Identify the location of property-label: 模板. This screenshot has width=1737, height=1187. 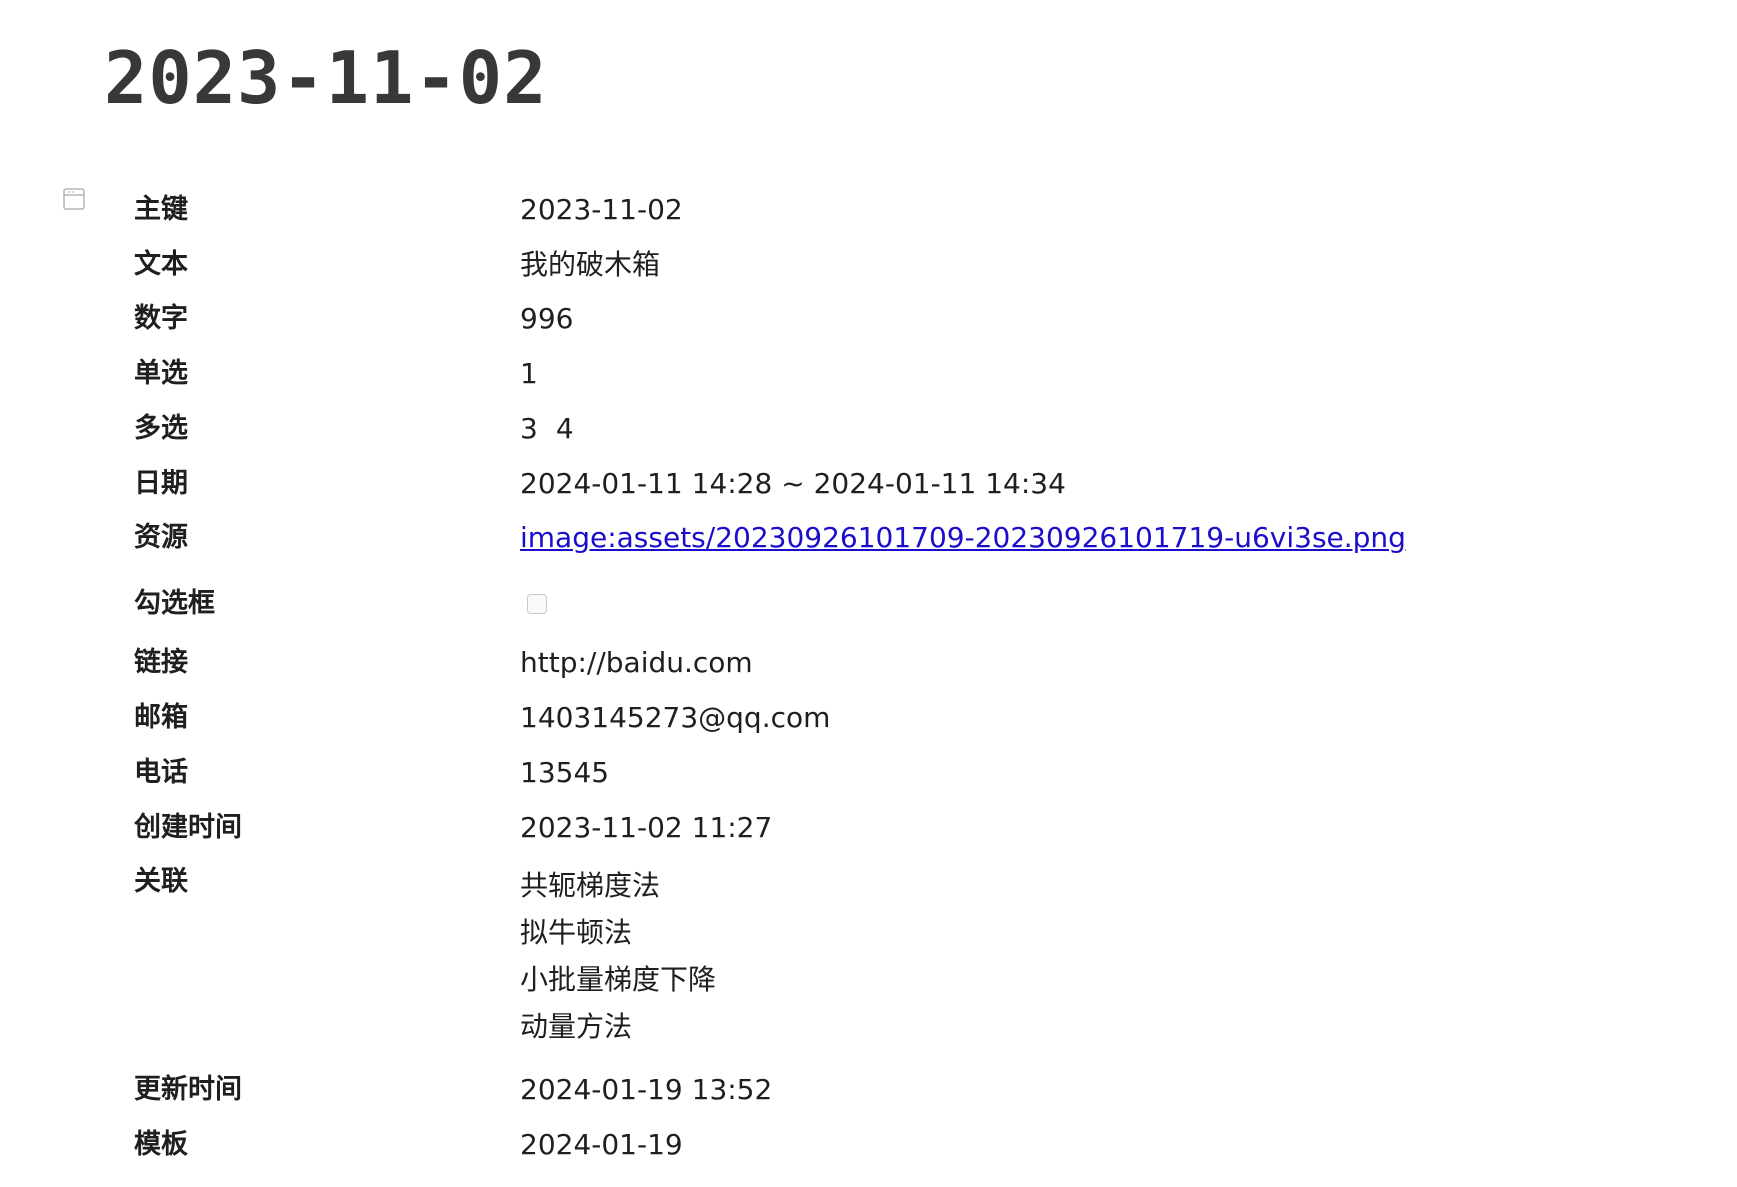
(161, 1144).